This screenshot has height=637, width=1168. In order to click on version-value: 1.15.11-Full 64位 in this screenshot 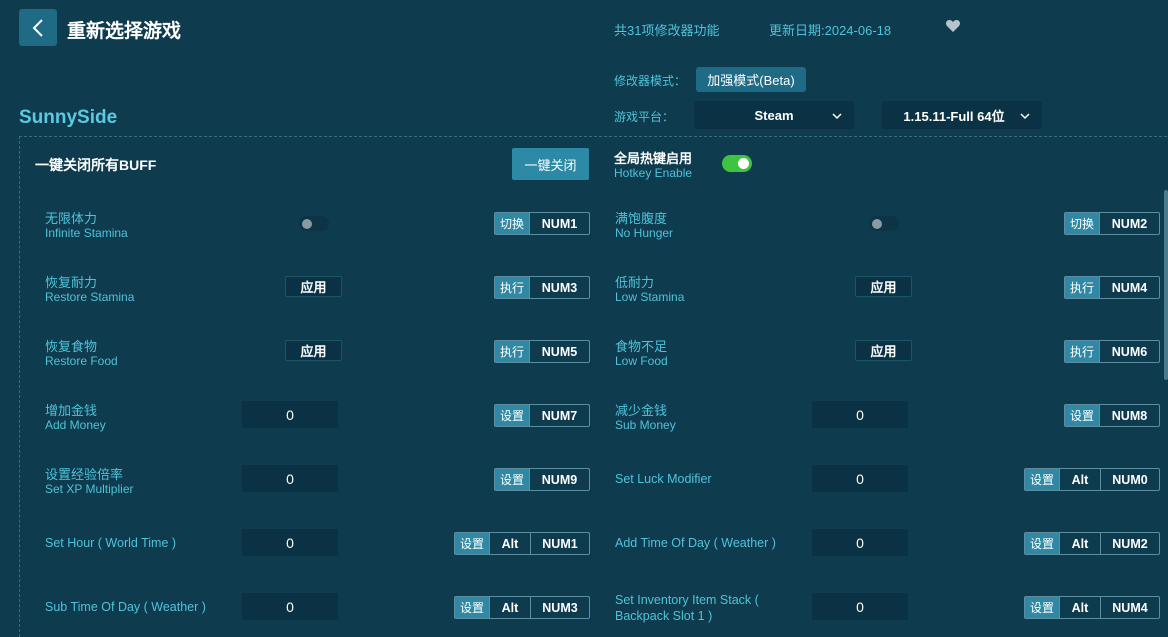, I will do `click(954, 116)`.